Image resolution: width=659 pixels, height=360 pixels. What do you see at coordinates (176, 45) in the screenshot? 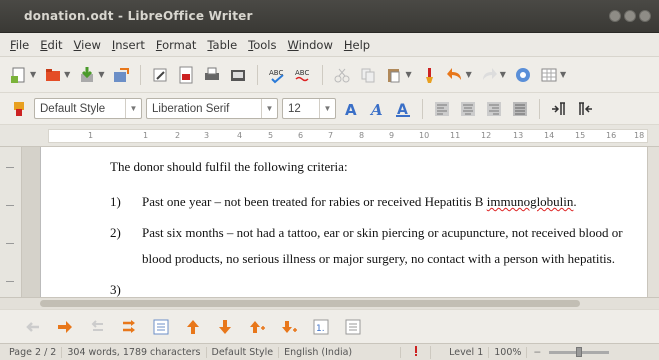
I see `menu-format: Format` at bounding box center [176, 45].